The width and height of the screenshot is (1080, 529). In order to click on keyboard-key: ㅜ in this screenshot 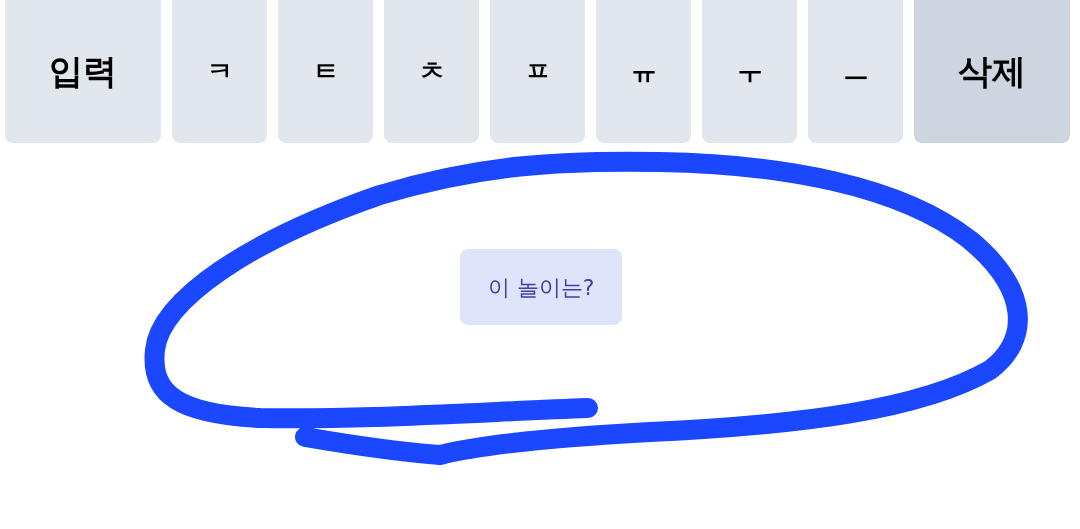, I will do `click(749, 71)`.